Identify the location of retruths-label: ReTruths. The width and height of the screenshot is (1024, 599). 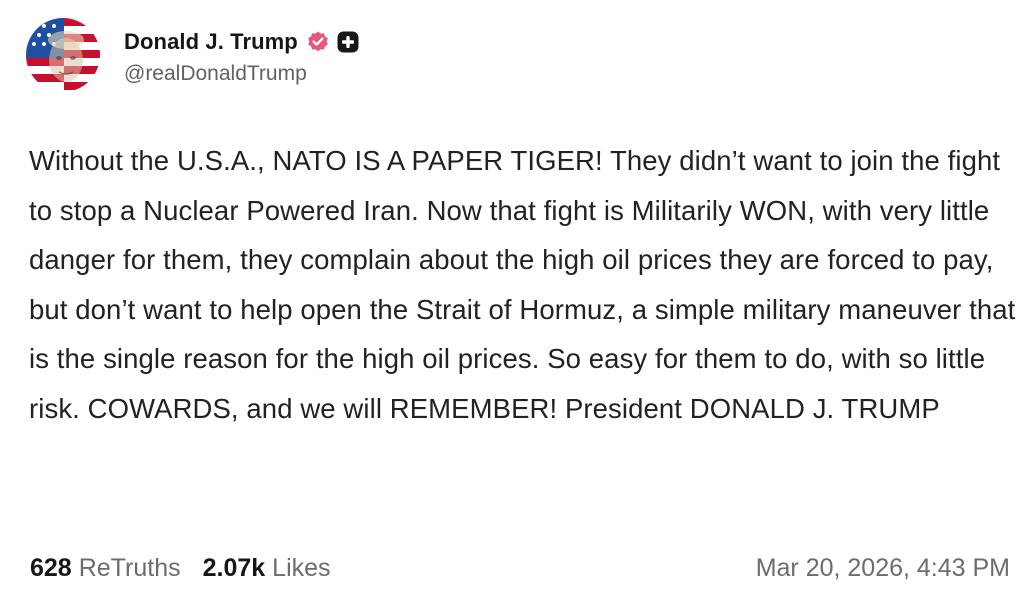
(129, 567).